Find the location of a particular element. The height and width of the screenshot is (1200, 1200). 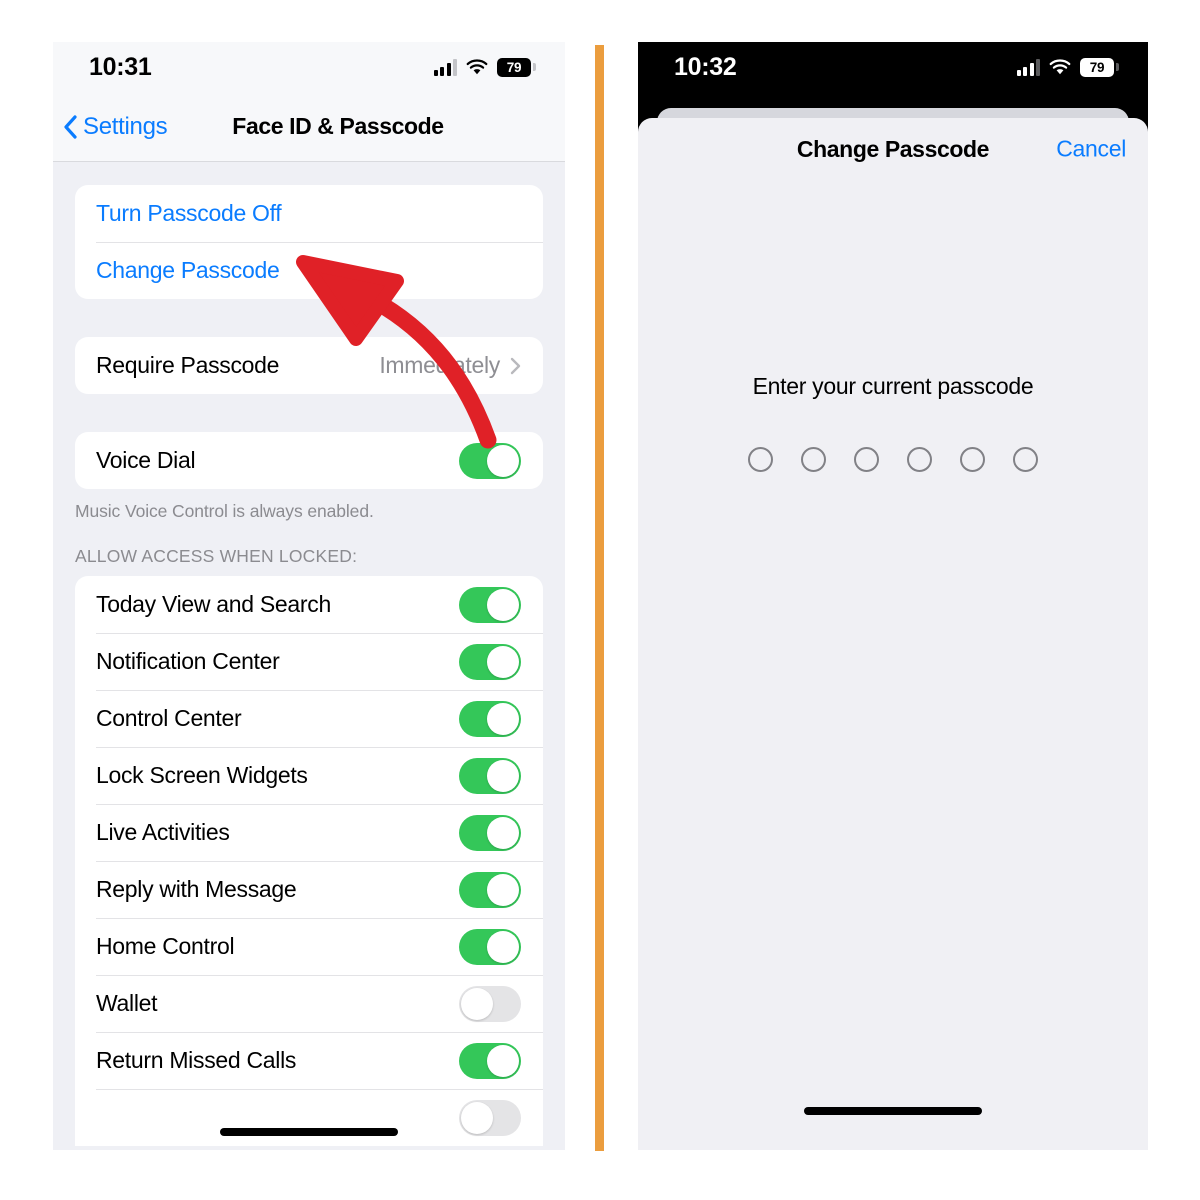

row-live-activities: Live Activities is located at coordinates (309, 832).